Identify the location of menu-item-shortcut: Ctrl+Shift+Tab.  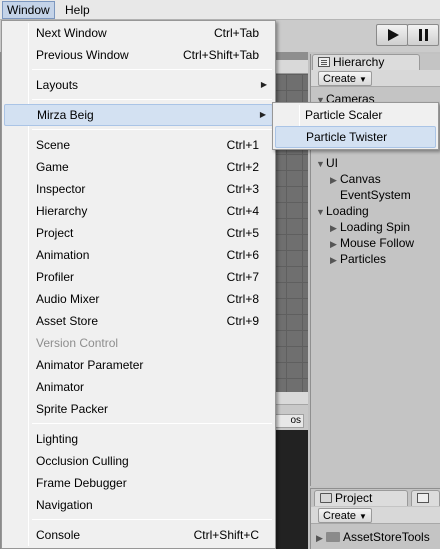
(220, 55).